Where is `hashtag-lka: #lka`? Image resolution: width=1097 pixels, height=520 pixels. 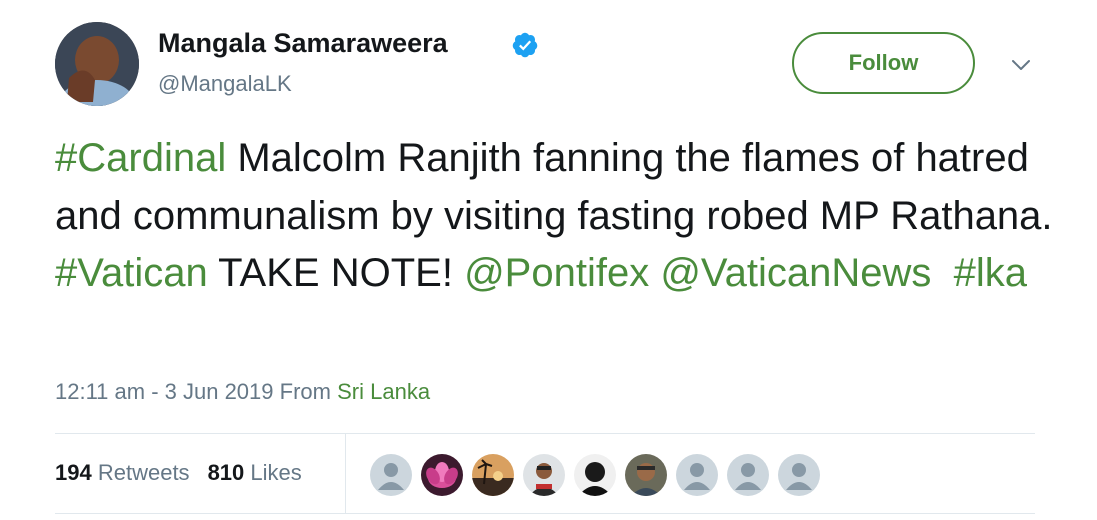 hashtag-lka: #lka is located at coordinates (990, 273).